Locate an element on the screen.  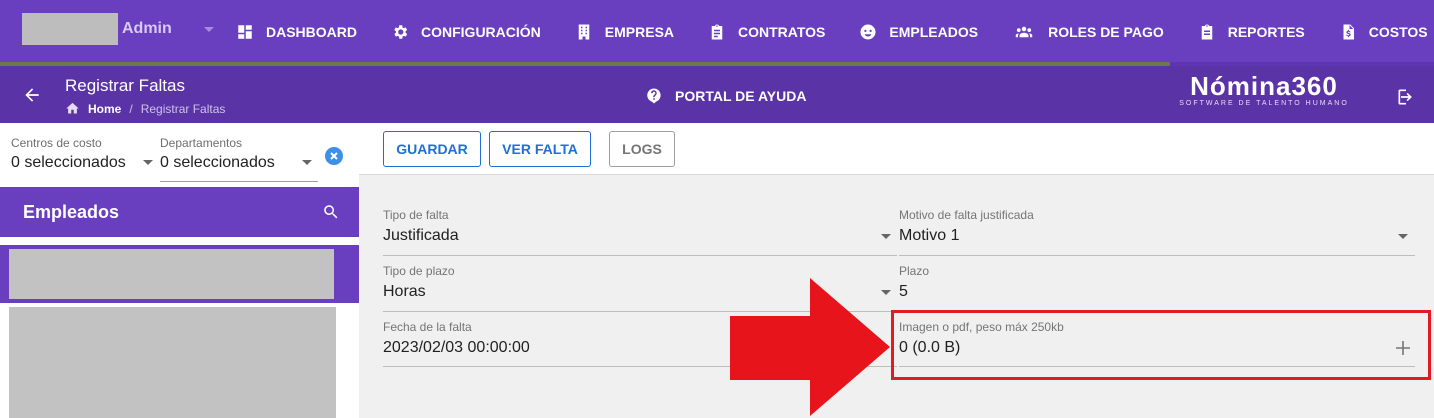
dashboard-icon is located at coordinates (245, 32).